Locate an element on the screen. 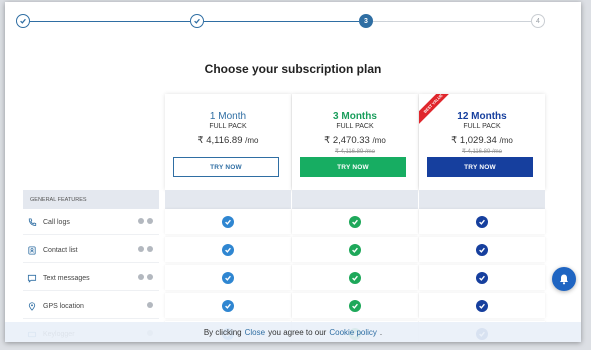 This screenshot has height=350, width=591. try-now-button-12-months: TRY NOW is located at coordinates (480, 167).